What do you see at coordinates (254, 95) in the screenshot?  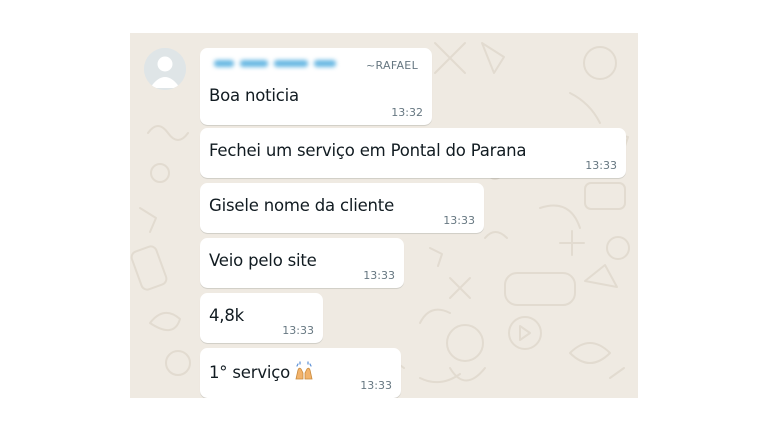 I see `message-text: Boa noticia` at bounding box center [254, 95].